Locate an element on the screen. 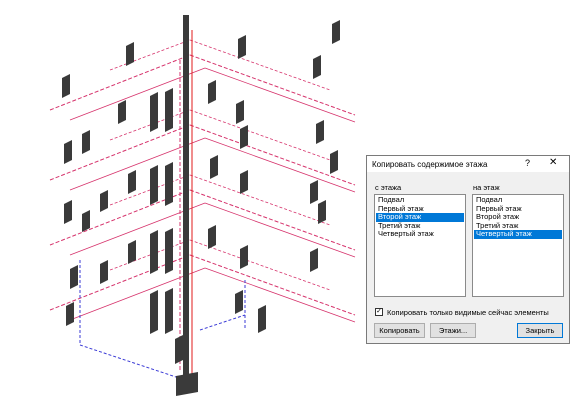 The width and height of the screenshot is (576, 410). from-floor-label: с этажа is located at coordinates (388, 187).